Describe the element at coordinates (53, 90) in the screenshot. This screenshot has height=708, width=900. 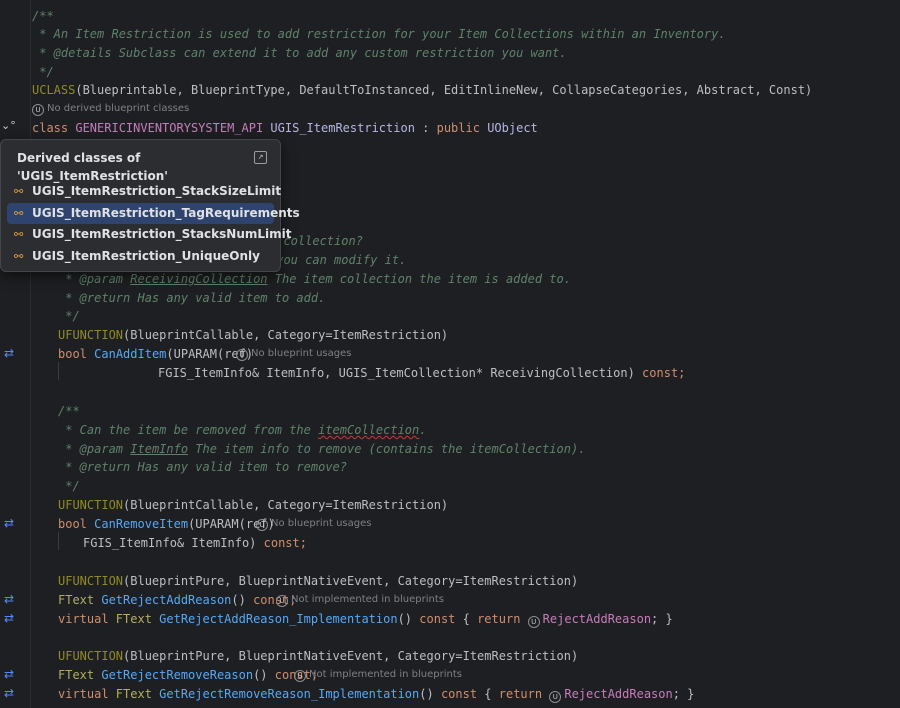
I see `macro-uclass: UCLASS` at that location.